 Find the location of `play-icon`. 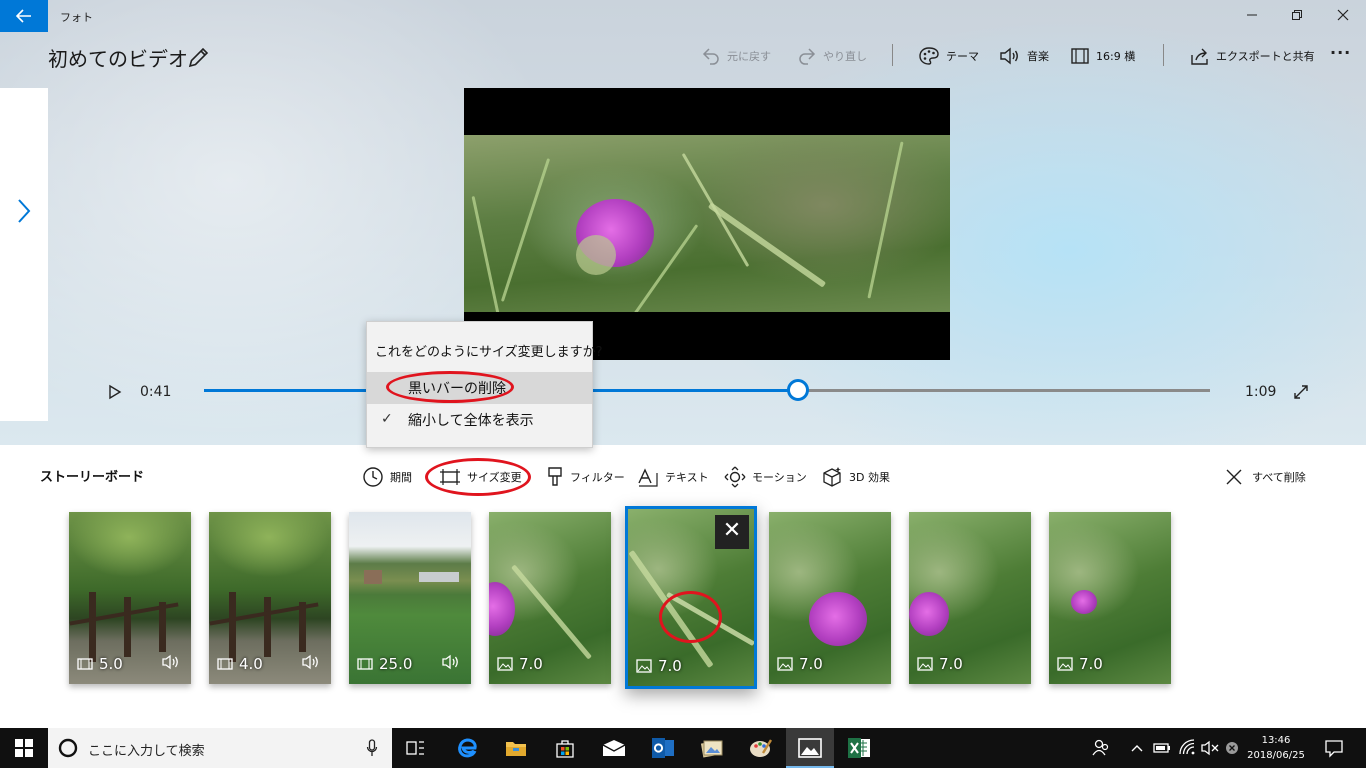

play-icon is located at coordinates (115, 392).